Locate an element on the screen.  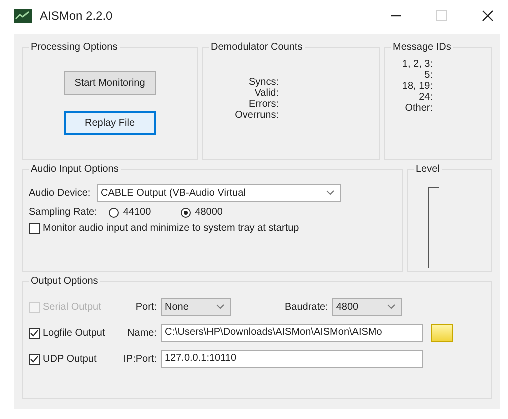
action-button: Start Monitoring is located at coordinates (110, 83).